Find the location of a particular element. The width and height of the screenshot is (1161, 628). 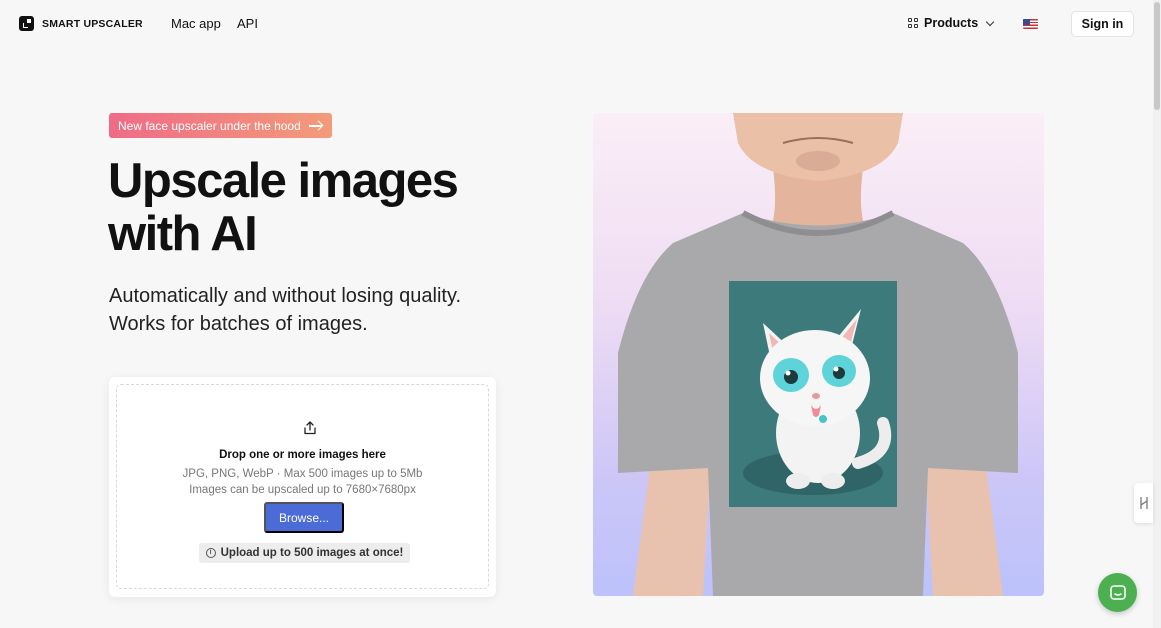

side-widget-tab is located at coordinates (1143, 503).